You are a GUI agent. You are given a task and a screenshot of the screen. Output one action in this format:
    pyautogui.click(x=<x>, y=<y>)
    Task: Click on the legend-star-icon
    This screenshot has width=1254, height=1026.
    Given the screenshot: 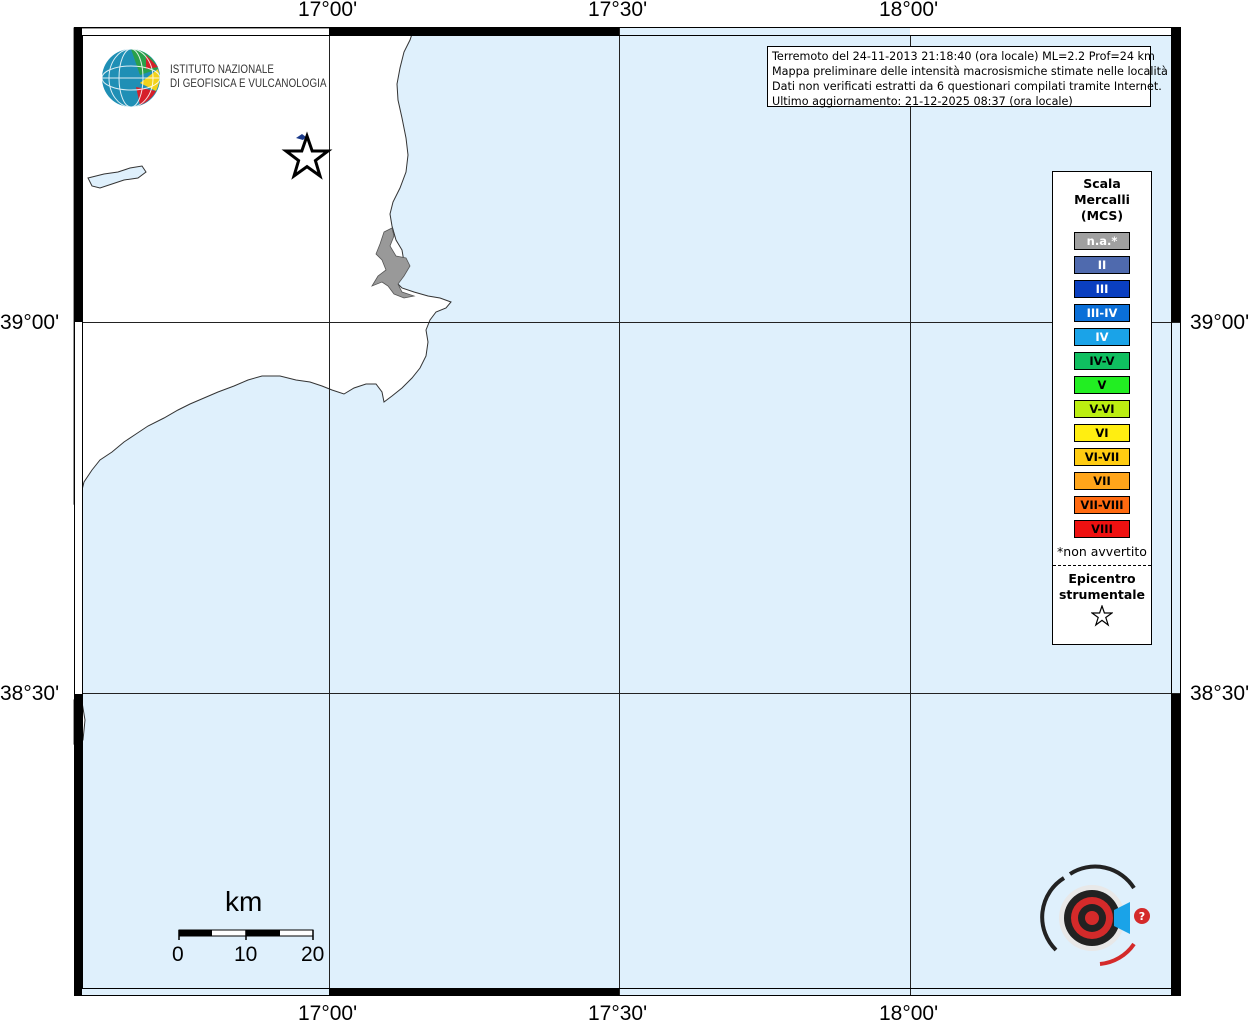 What is the action you would take?
    pyautogui.click(x=1102, y=617)
    